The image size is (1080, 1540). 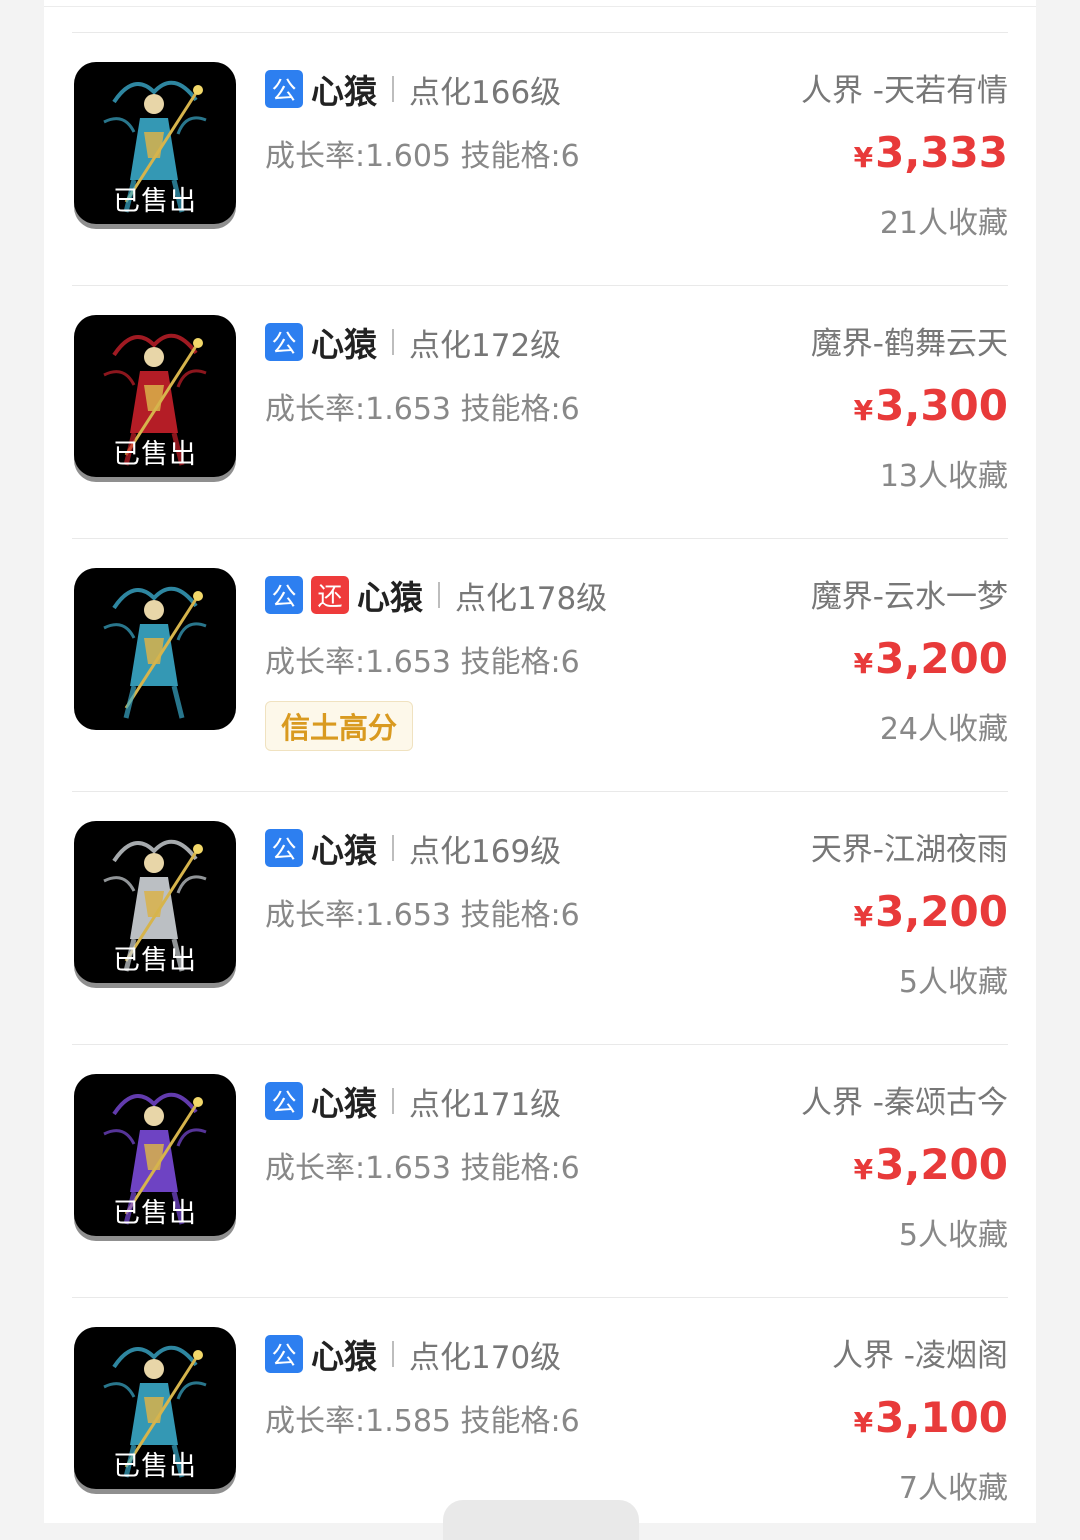 I want to click on price: ¥3,100, so click(x=931, y=1417).